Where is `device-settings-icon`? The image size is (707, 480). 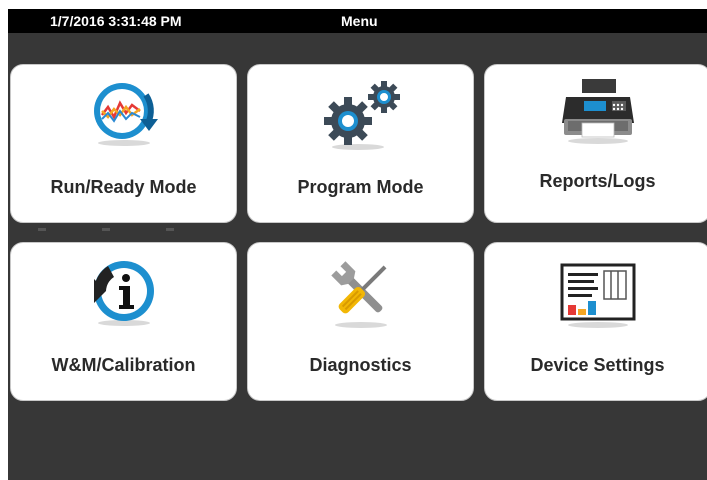 device-settings-icon is located at coordinates (597, 295).